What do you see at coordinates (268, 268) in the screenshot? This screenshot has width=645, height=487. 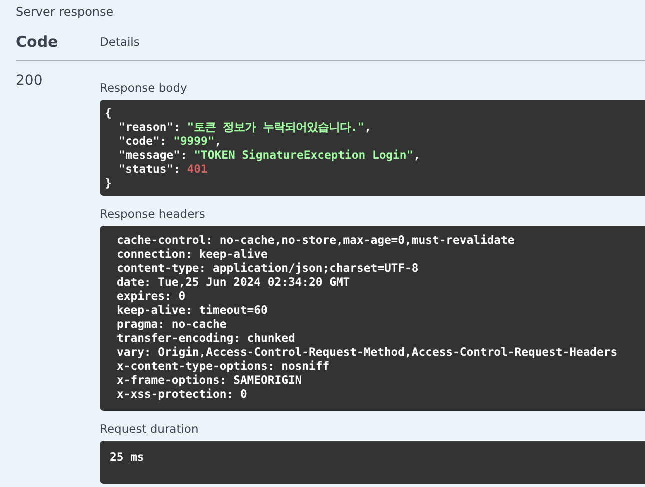 I see `header-line: content-type: application/json;charset=UTF-8` at bounding box center [268, 268].